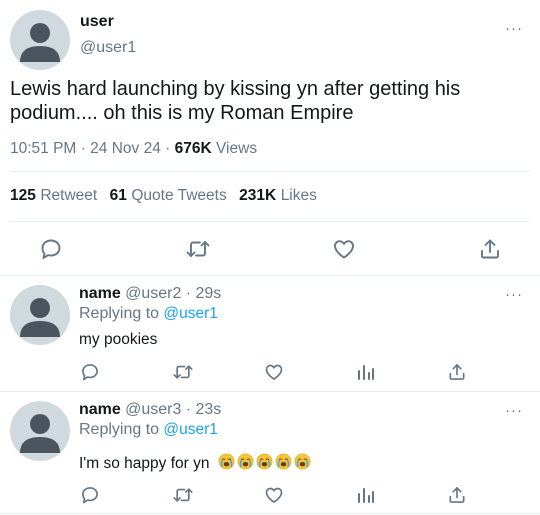 The height and width of the screenshot is (515, 540). I want to click on tweet-meta: 10:51 PM · 24 Nov 24 · 676K Views, so click(133, 149).